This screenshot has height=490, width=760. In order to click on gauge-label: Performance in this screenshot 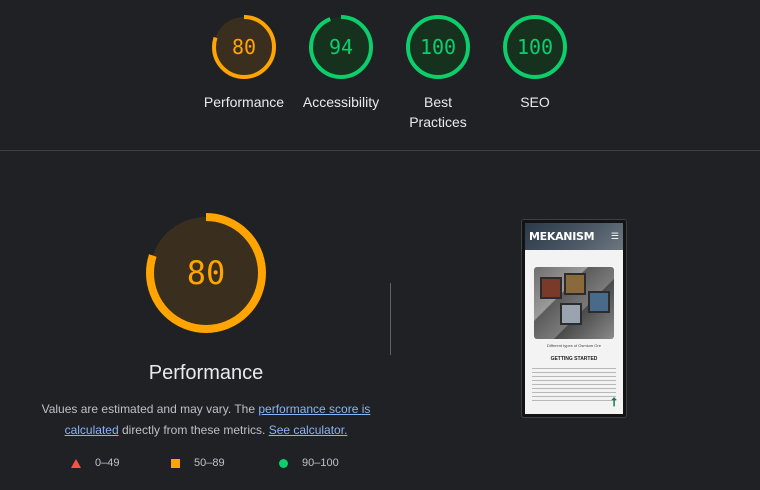, I will do `click(244, 102)`.